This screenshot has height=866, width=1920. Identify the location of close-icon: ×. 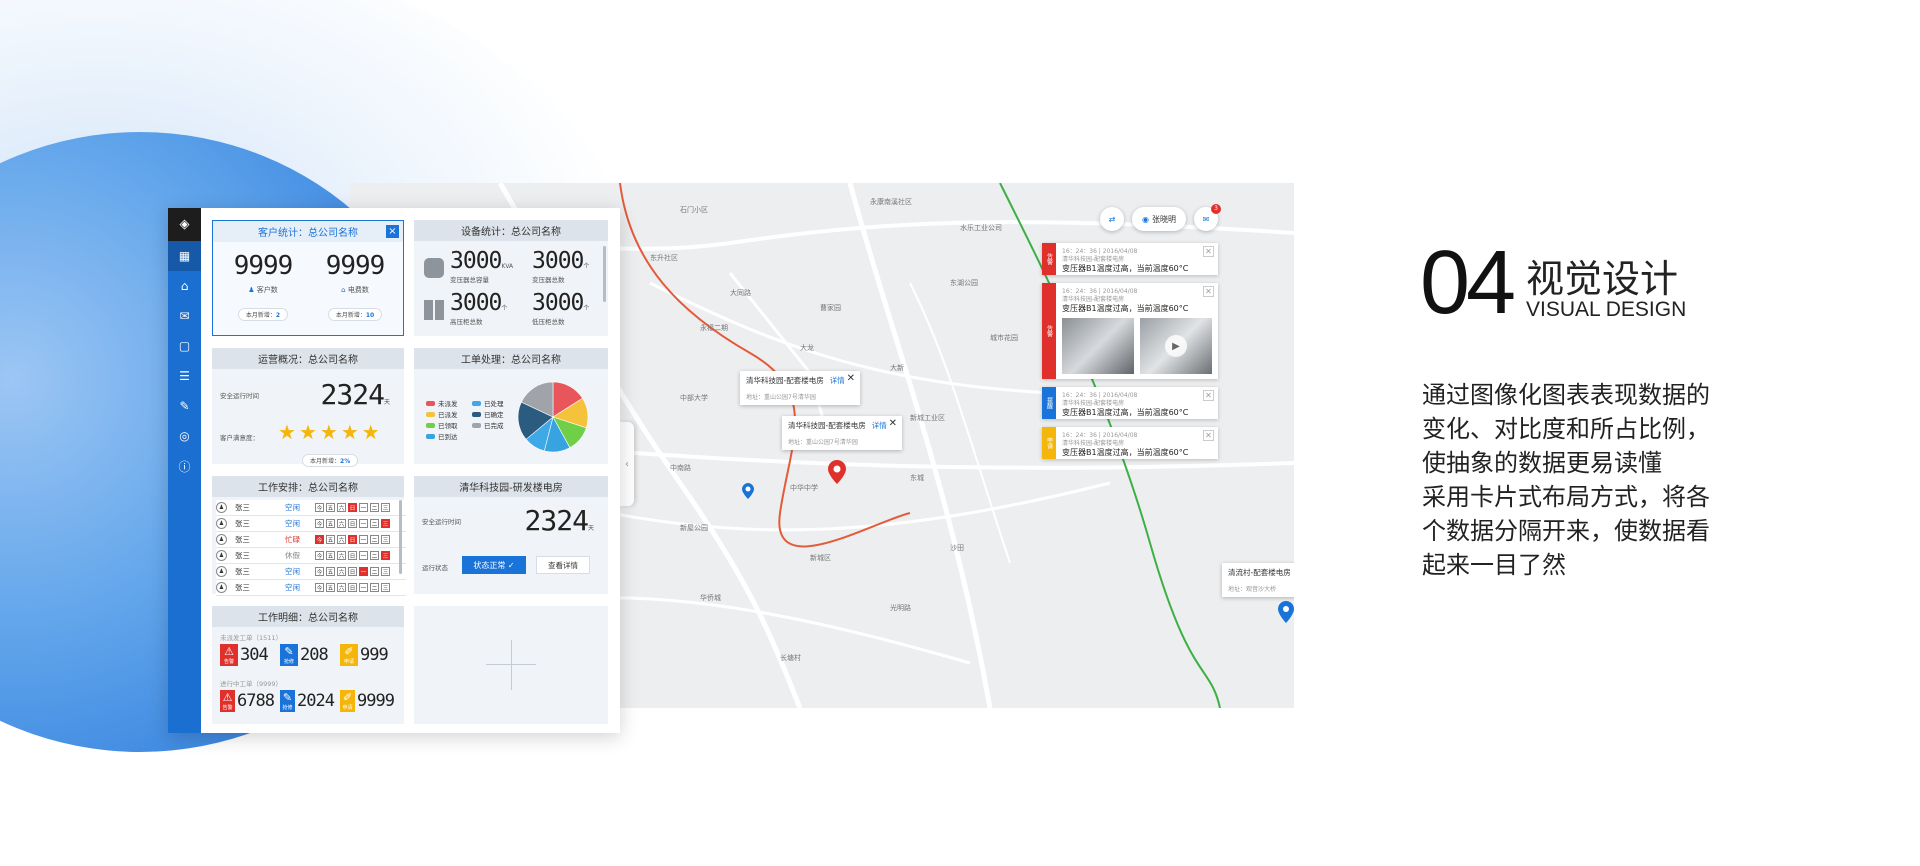
(392, 231).